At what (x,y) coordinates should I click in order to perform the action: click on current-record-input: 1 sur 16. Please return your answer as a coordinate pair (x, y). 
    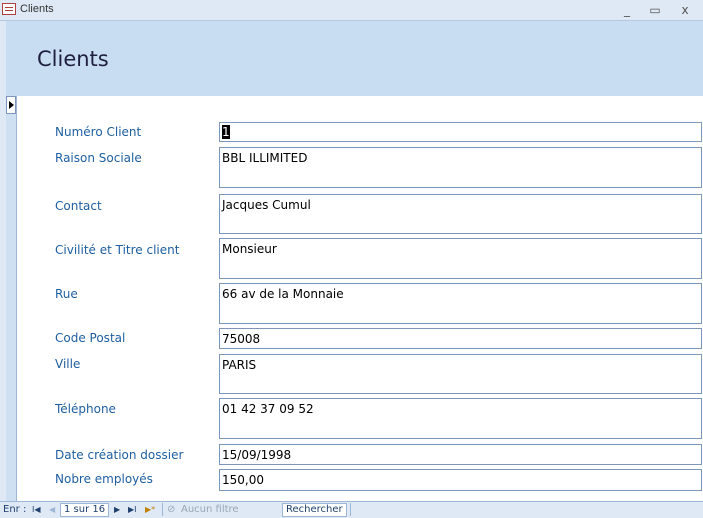
    Looking at the image, I should click on (85, 510).